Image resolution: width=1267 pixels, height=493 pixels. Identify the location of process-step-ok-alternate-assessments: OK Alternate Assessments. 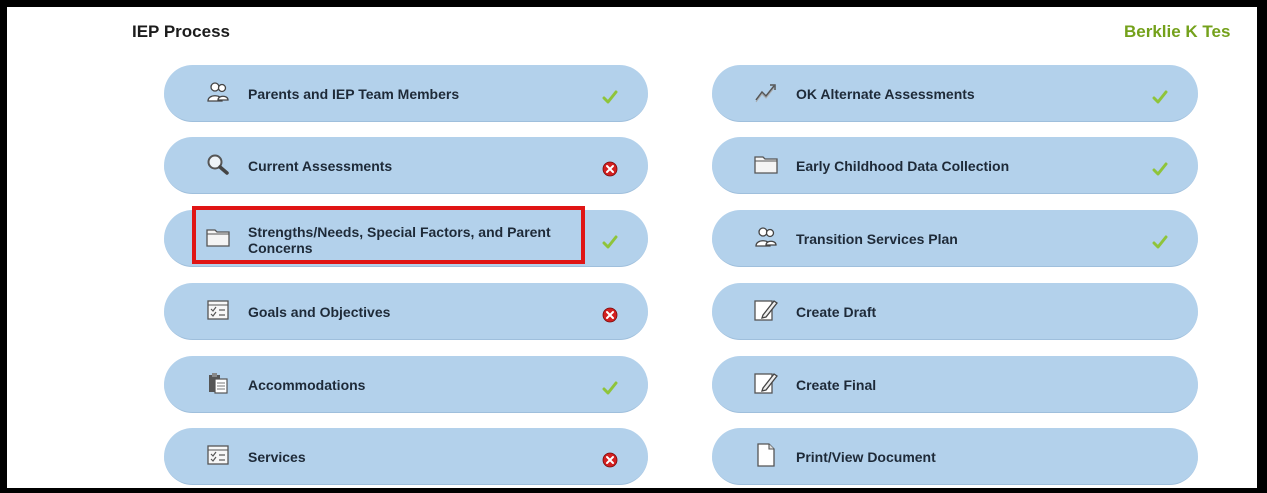
(955, 93).